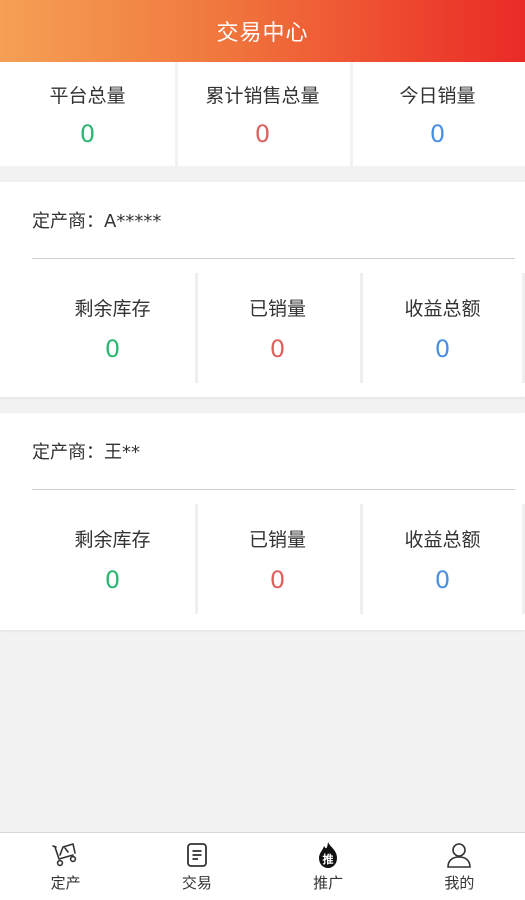 This screenshot has height=900, width=525. Describe the element at coordinates (262, 95) in the screenshot. I see `stat-label: 累计销售总量` at that location.